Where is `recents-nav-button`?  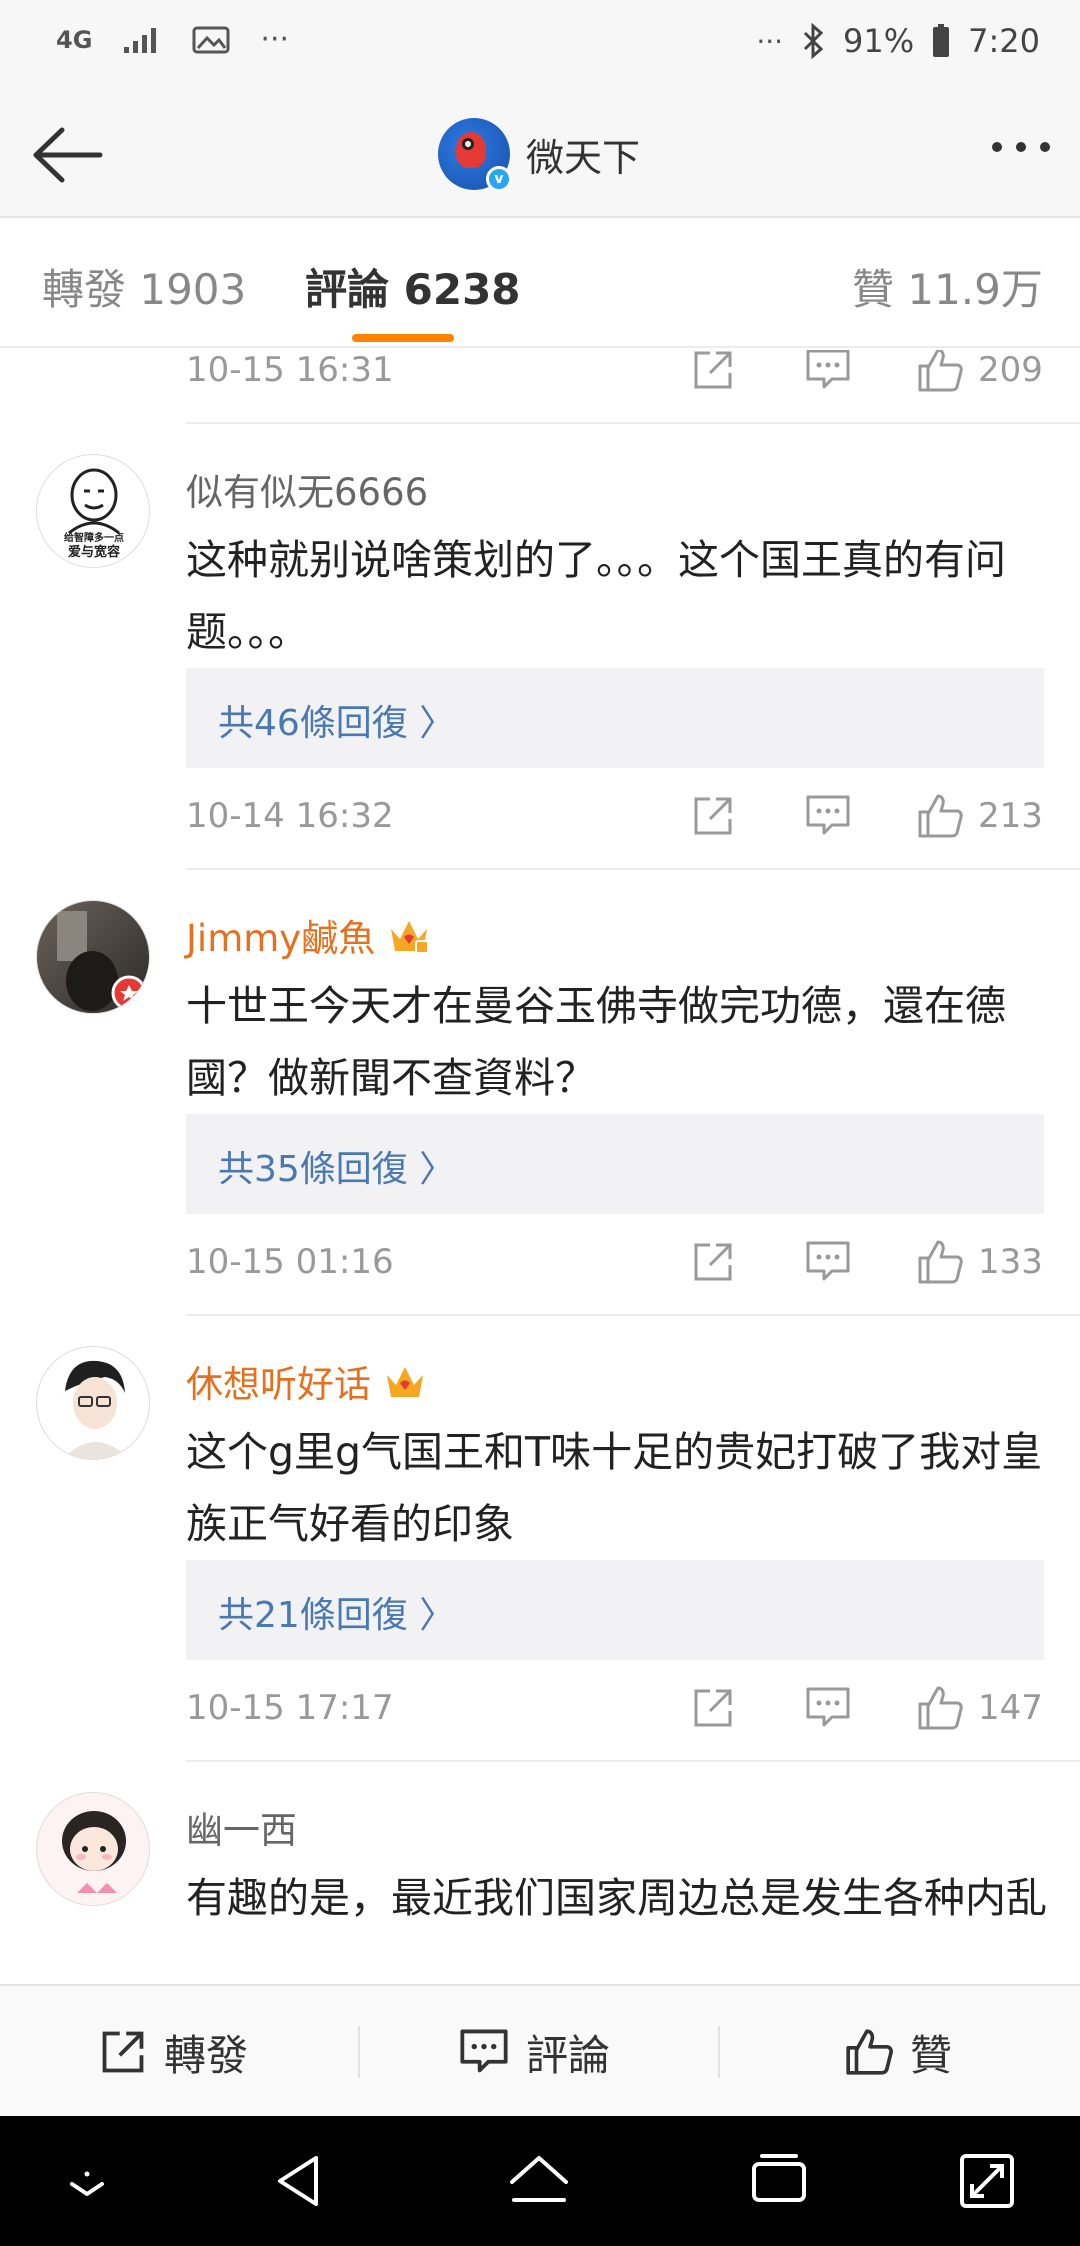 recents-nav-button is located at coordinates (779, 2181).